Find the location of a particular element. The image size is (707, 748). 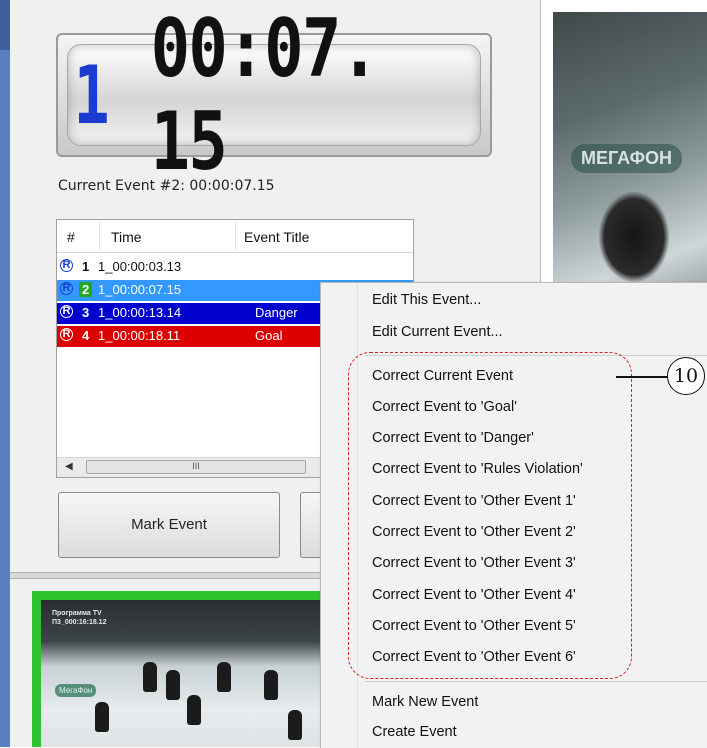

callout-leader-line is located at coordinates (642, 377).